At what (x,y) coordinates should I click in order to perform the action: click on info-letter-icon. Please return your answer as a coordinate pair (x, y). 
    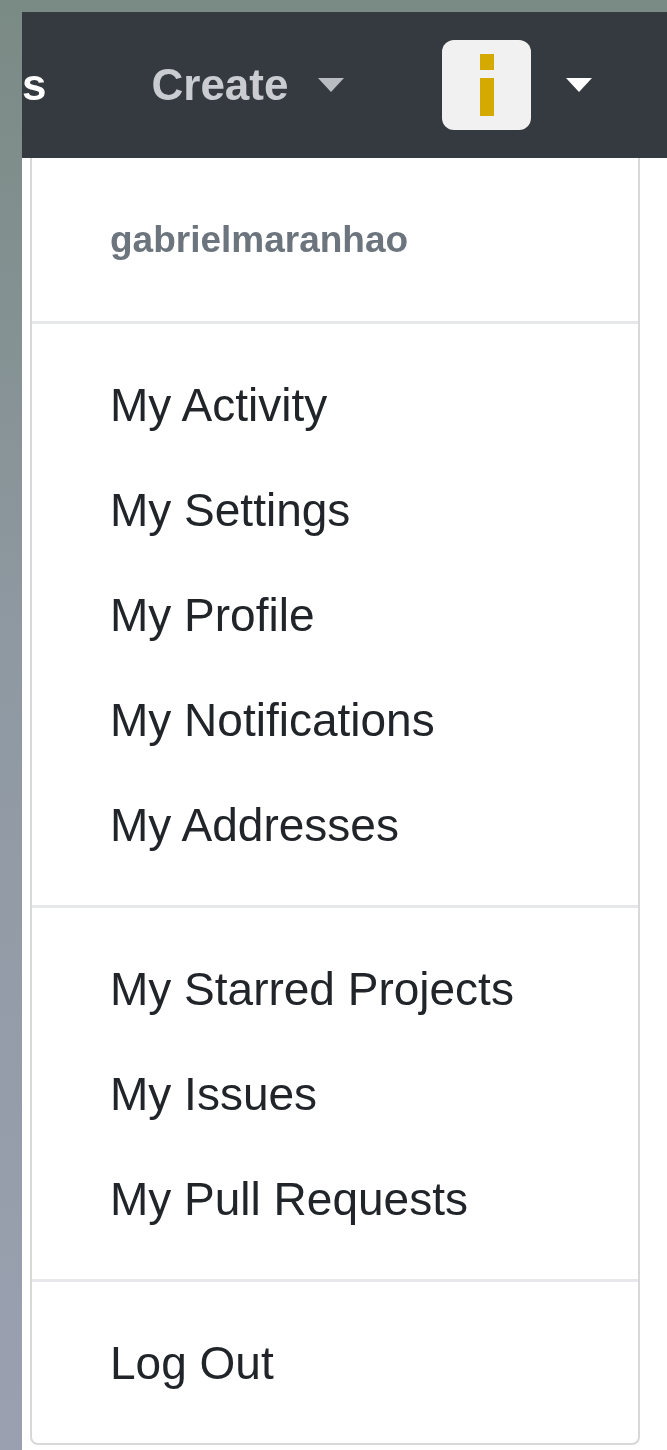
    Looking at the image, I should click on (486, 85).